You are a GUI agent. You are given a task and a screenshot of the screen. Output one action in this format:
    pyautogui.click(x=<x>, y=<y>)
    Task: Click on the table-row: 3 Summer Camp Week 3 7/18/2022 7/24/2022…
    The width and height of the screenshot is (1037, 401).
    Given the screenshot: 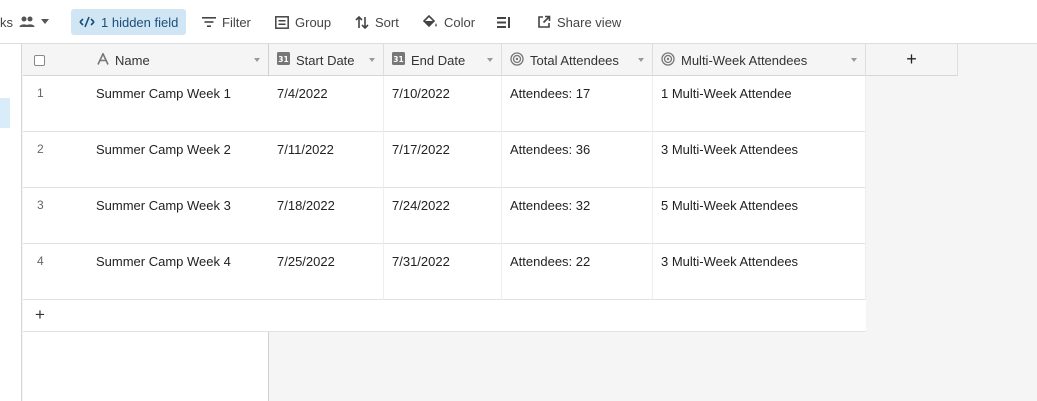 What is the action you would take?
    pyautogui.click(x=444, y=216)
    